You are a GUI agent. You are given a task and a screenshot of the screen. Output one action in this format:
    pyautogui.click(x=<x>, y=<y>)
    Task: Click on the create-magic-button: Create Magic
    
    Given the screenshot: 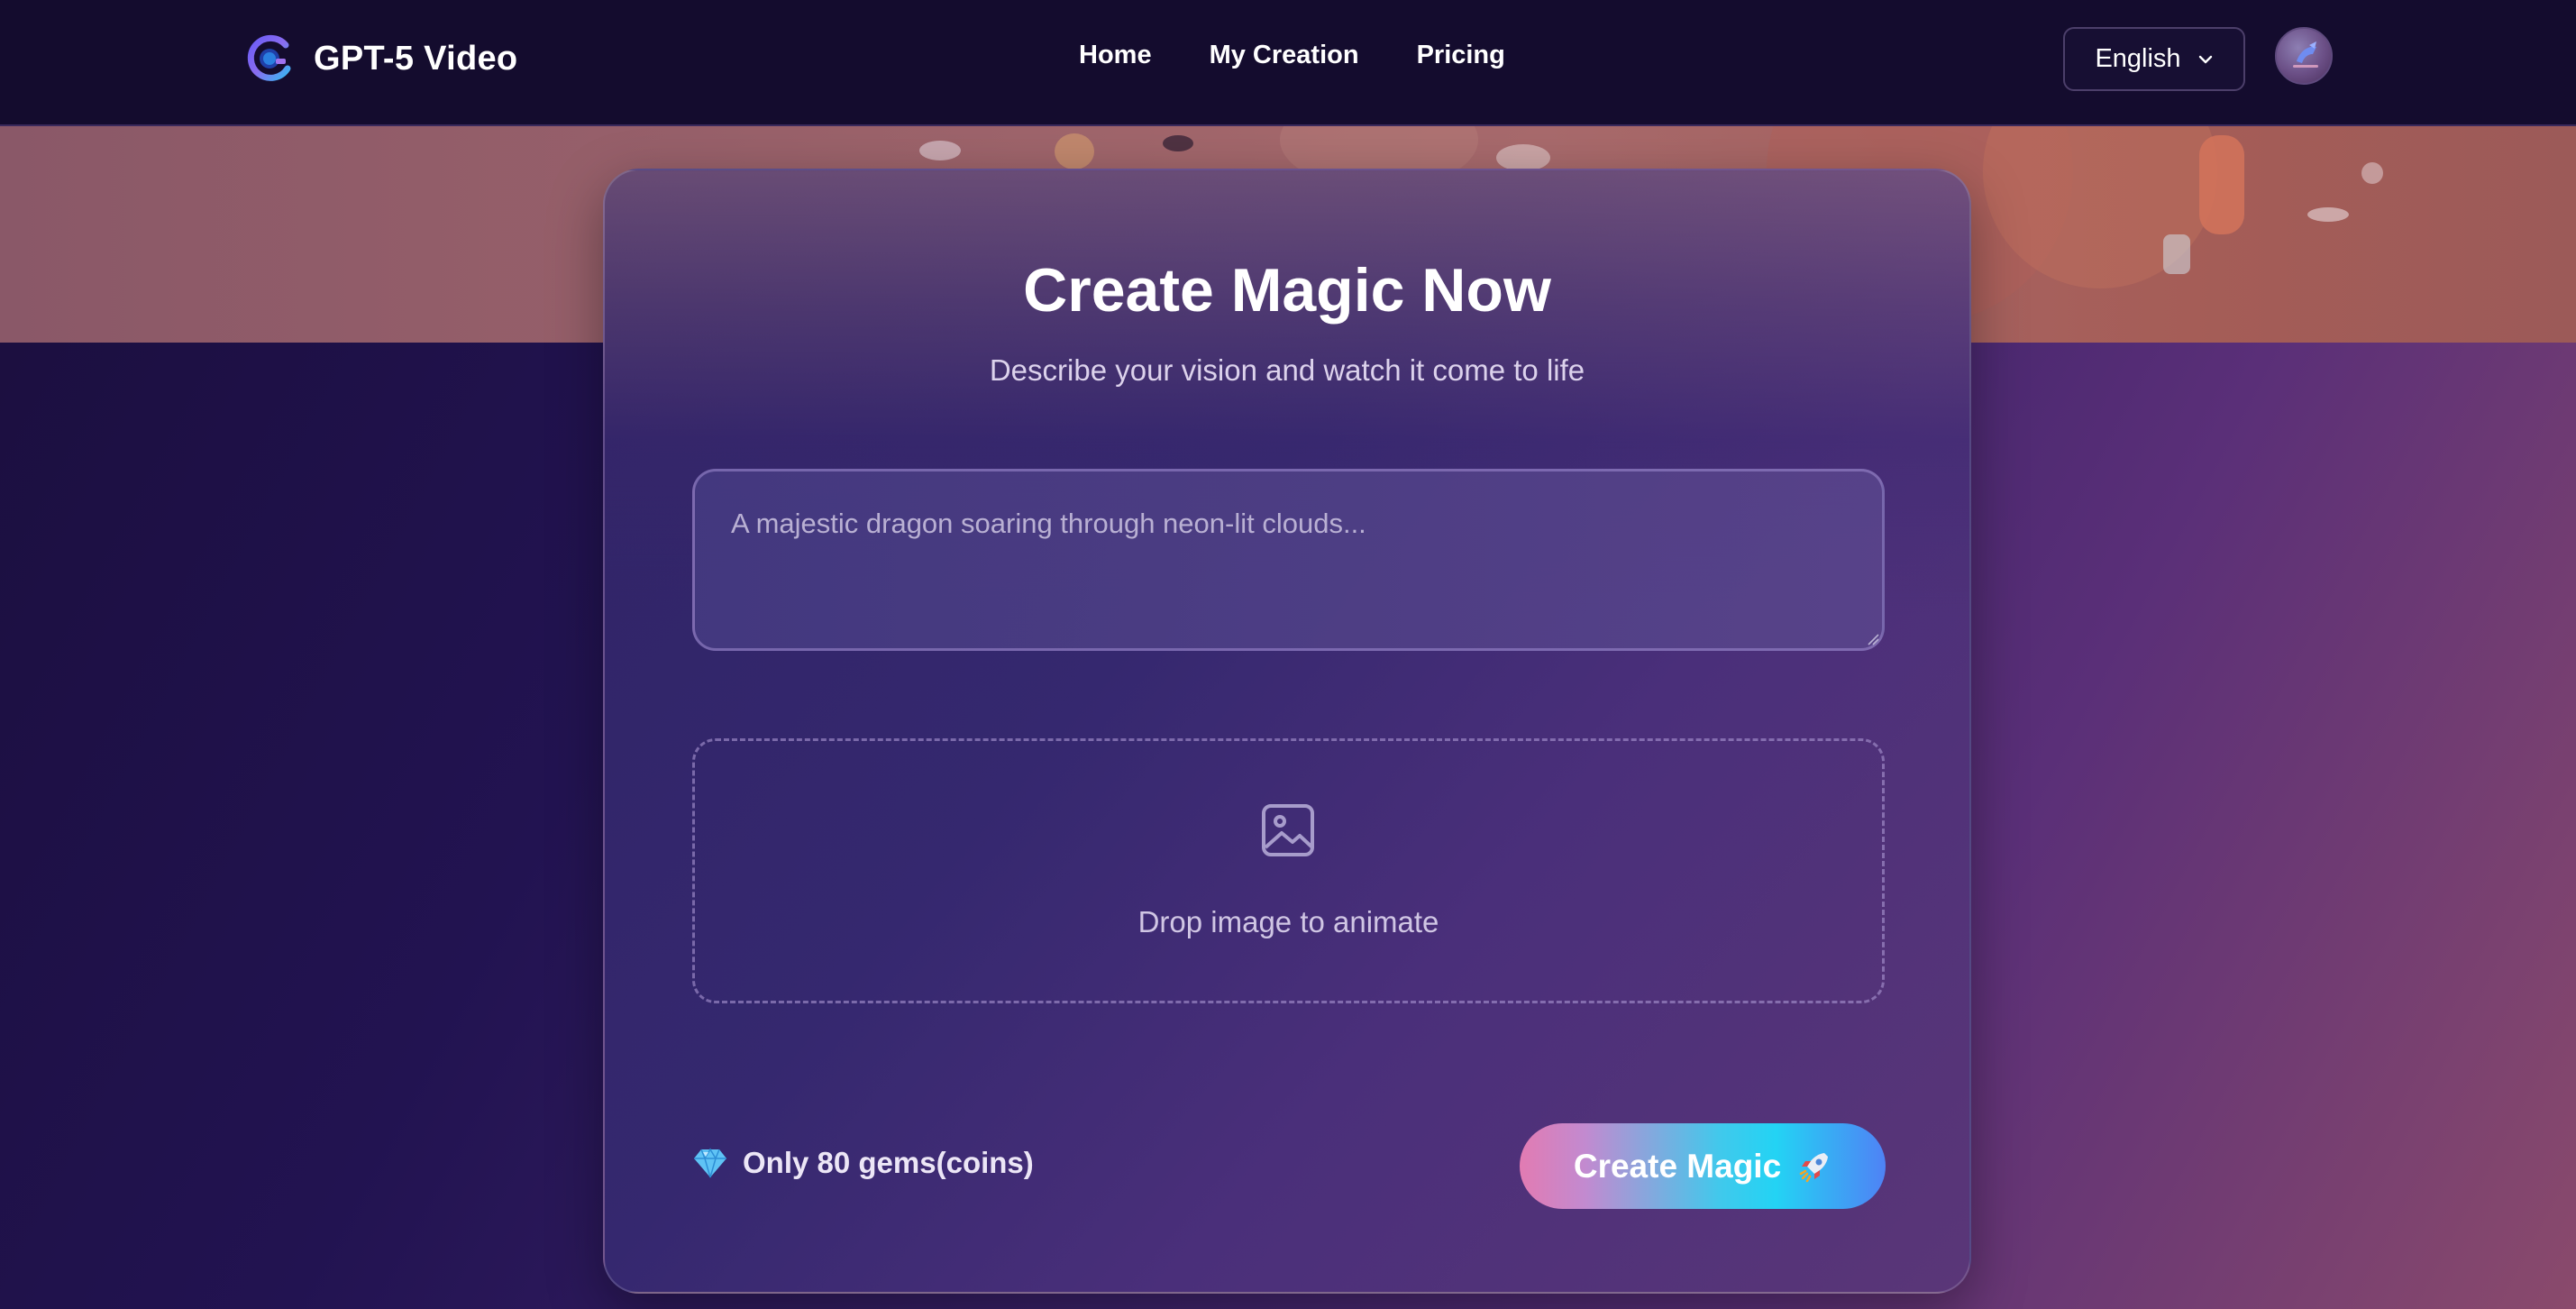 What is the action you would take?
    pyautogui.click(x=1703, y=1166)
    